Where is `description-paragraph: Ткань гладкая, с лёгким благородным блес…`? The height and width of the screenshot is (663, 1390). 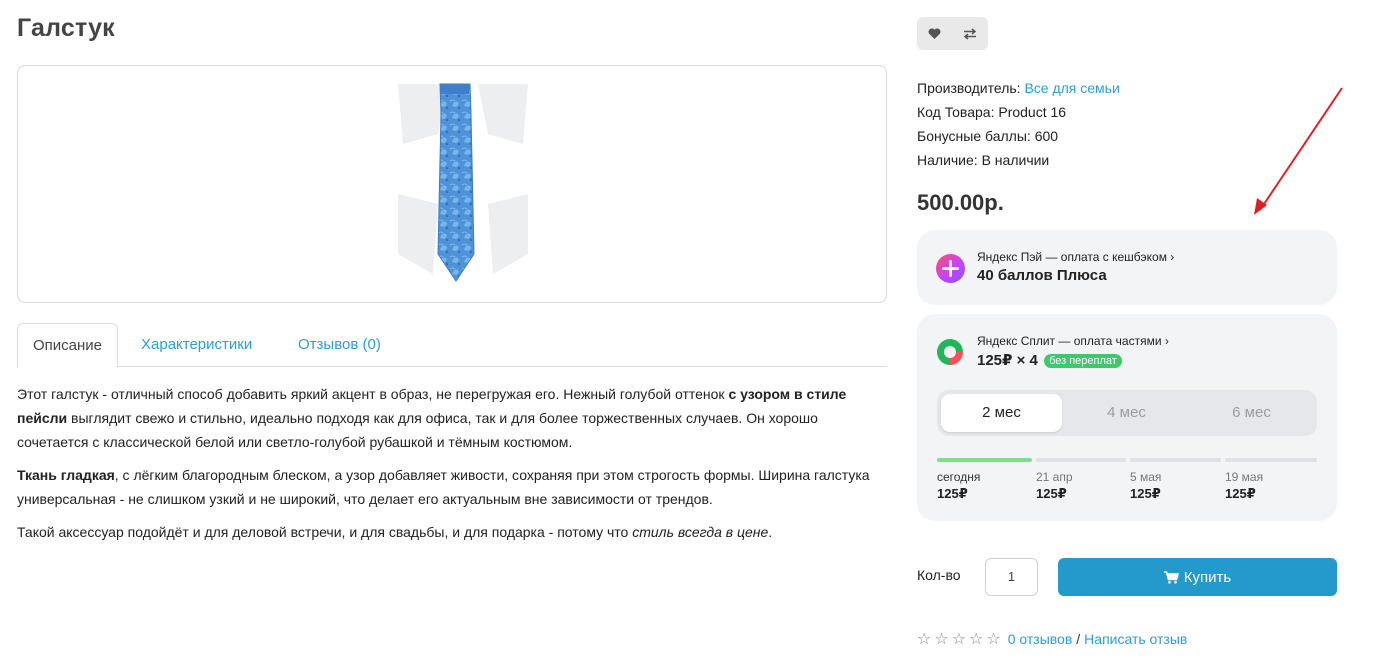 description-paragraph: Ткань гладкая, с лёгким благородным блес… is located at coordinates (452, 487).